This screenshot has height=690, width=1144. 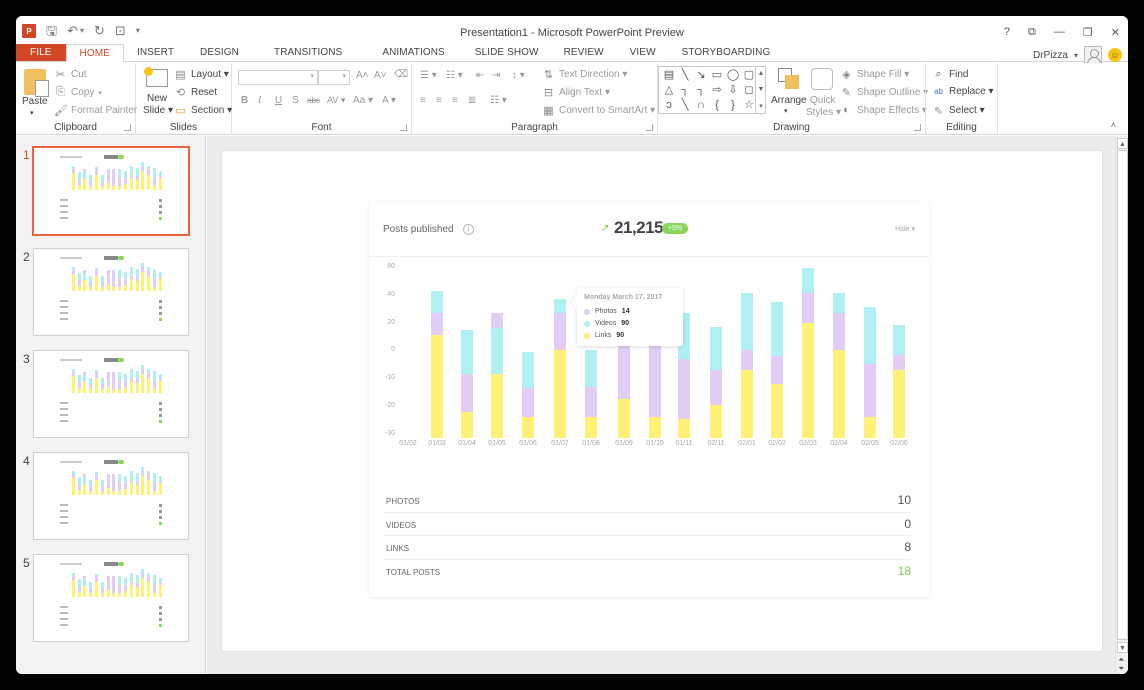 What do you see at coordinates (669, 75) in the screenshot?
I see `shape-option-icon: ▤` at bounding box center [669, 75].